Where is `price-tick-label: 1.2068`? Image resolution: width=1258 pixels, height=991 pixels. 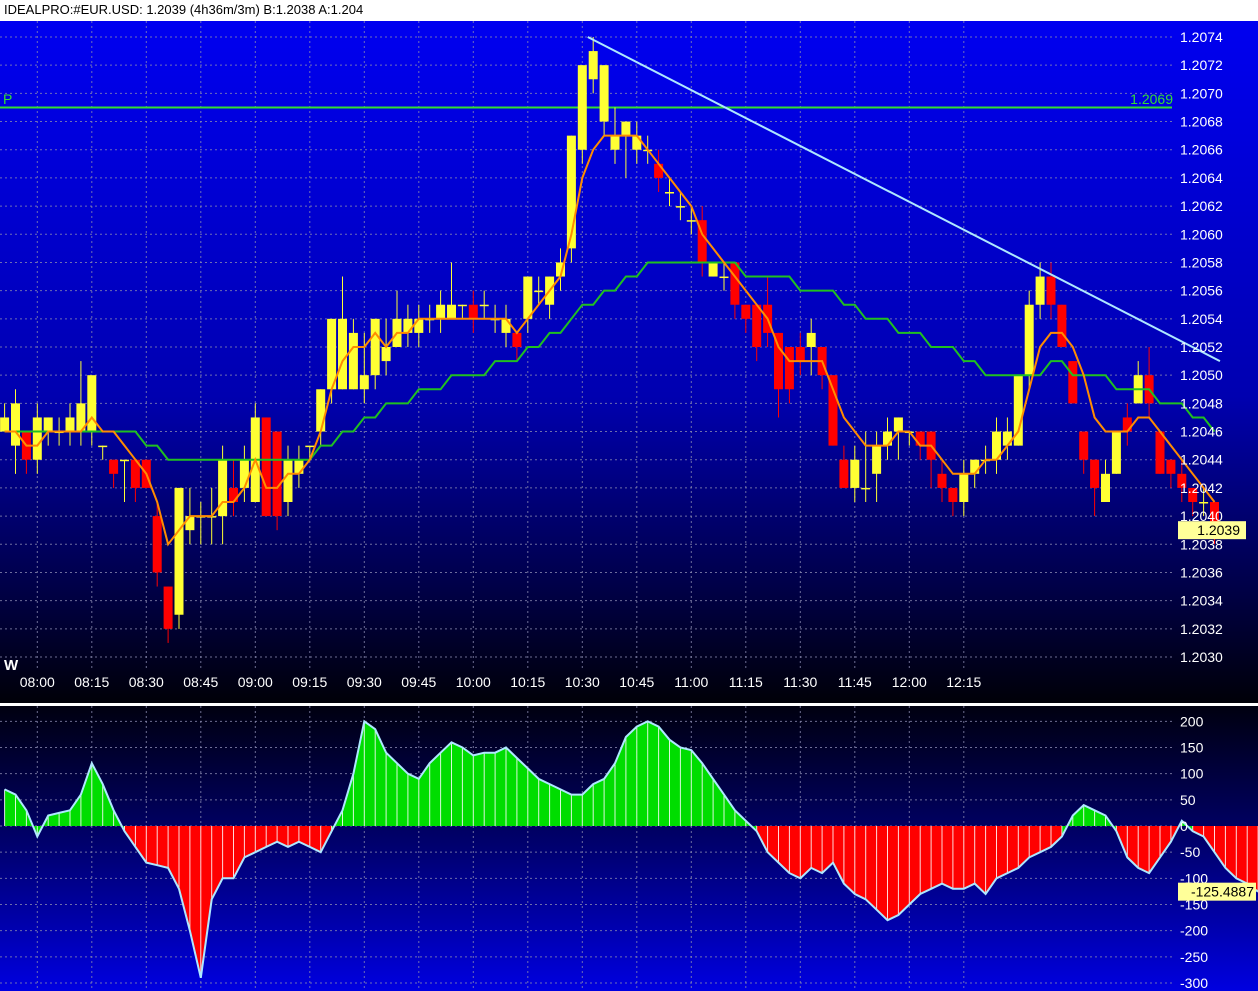 price-tick-label: 1.2068 is located at coordinates (1201, 122).